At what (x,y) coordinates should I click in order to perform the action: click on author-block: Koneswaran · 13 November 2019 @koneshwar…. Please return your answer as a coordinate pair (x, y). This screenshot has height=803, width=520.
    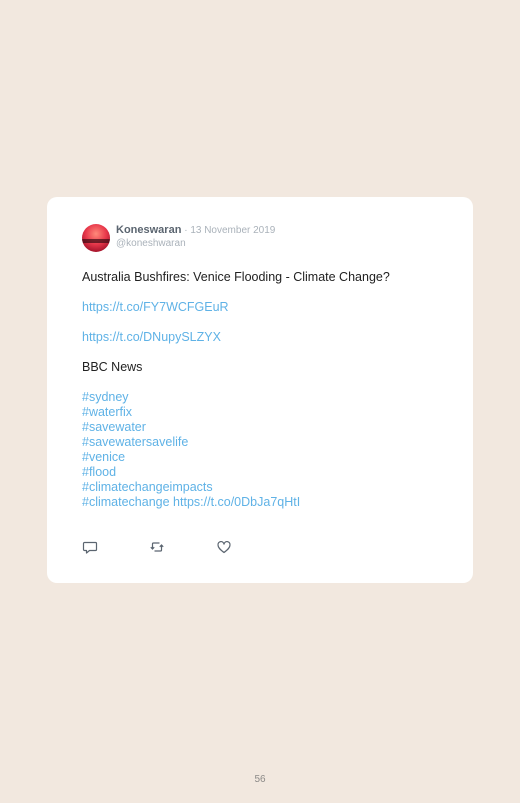
    Looking at the image, I should click on (195, 237).